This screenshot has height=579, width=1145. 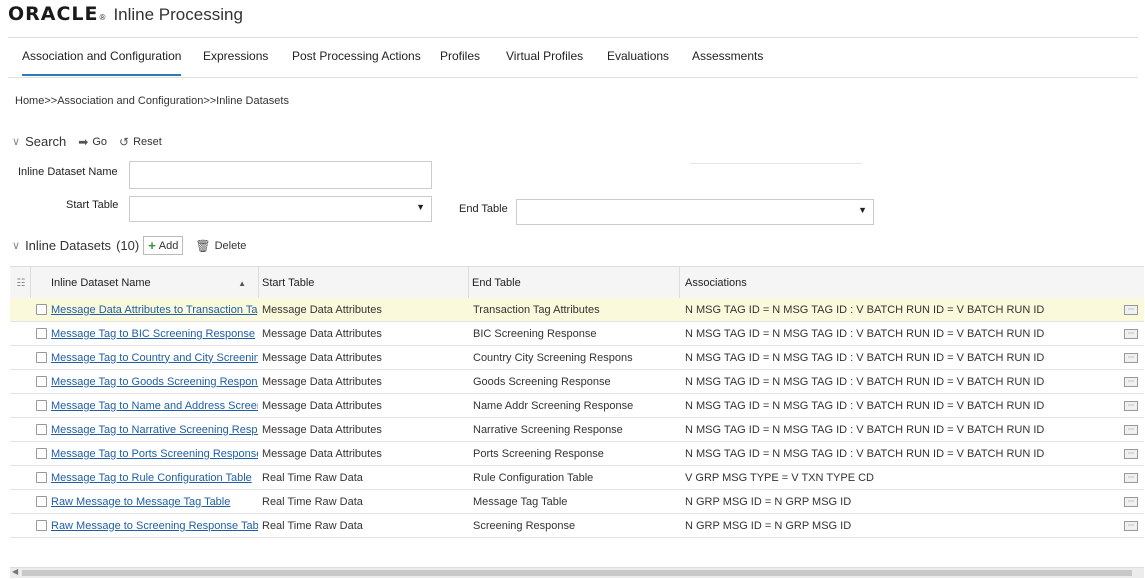 I want to click on tab-evaluations: Evaluations, so click(x=638, y=56).